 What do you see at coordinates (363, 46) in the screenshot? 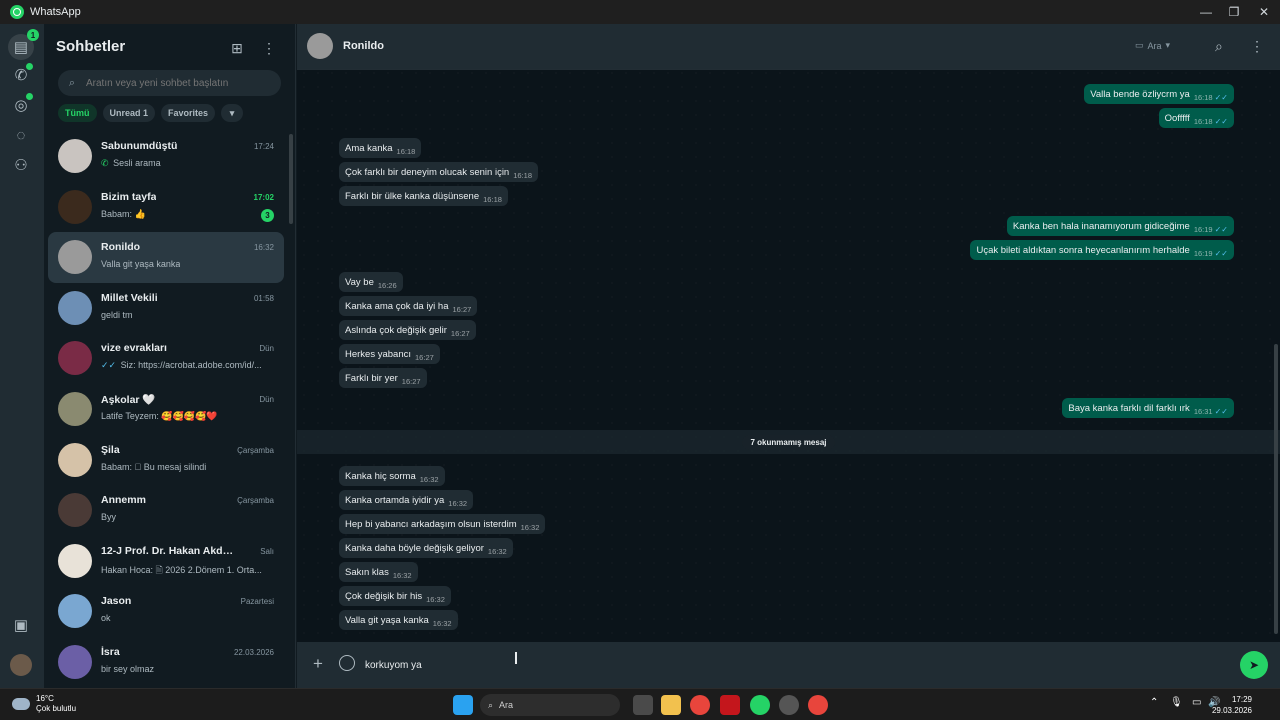
I see `contact-name: Ronildo` at bounding box center [363, 46].